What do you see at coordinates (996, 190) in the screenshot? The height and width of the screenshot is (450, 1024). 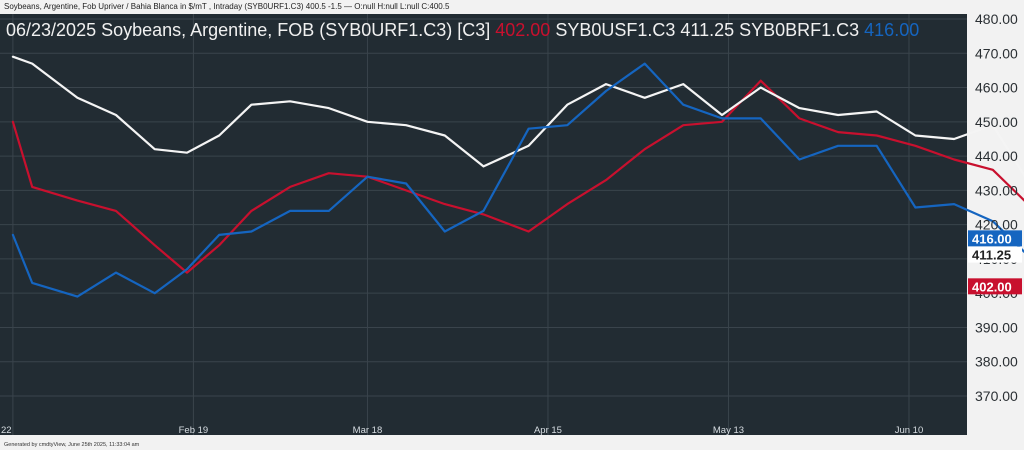 I see `y-tick-label: 430.00` at bounding box center [996, 190].